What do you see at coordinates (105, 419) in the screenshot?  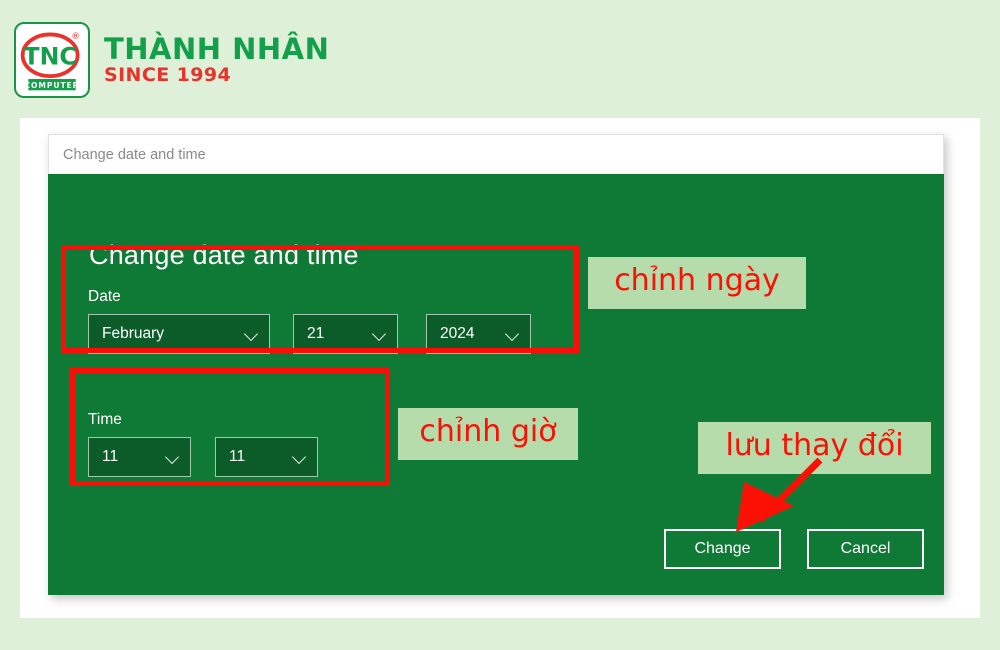 I see `time-label: Time` at bounding box center [105, 419].